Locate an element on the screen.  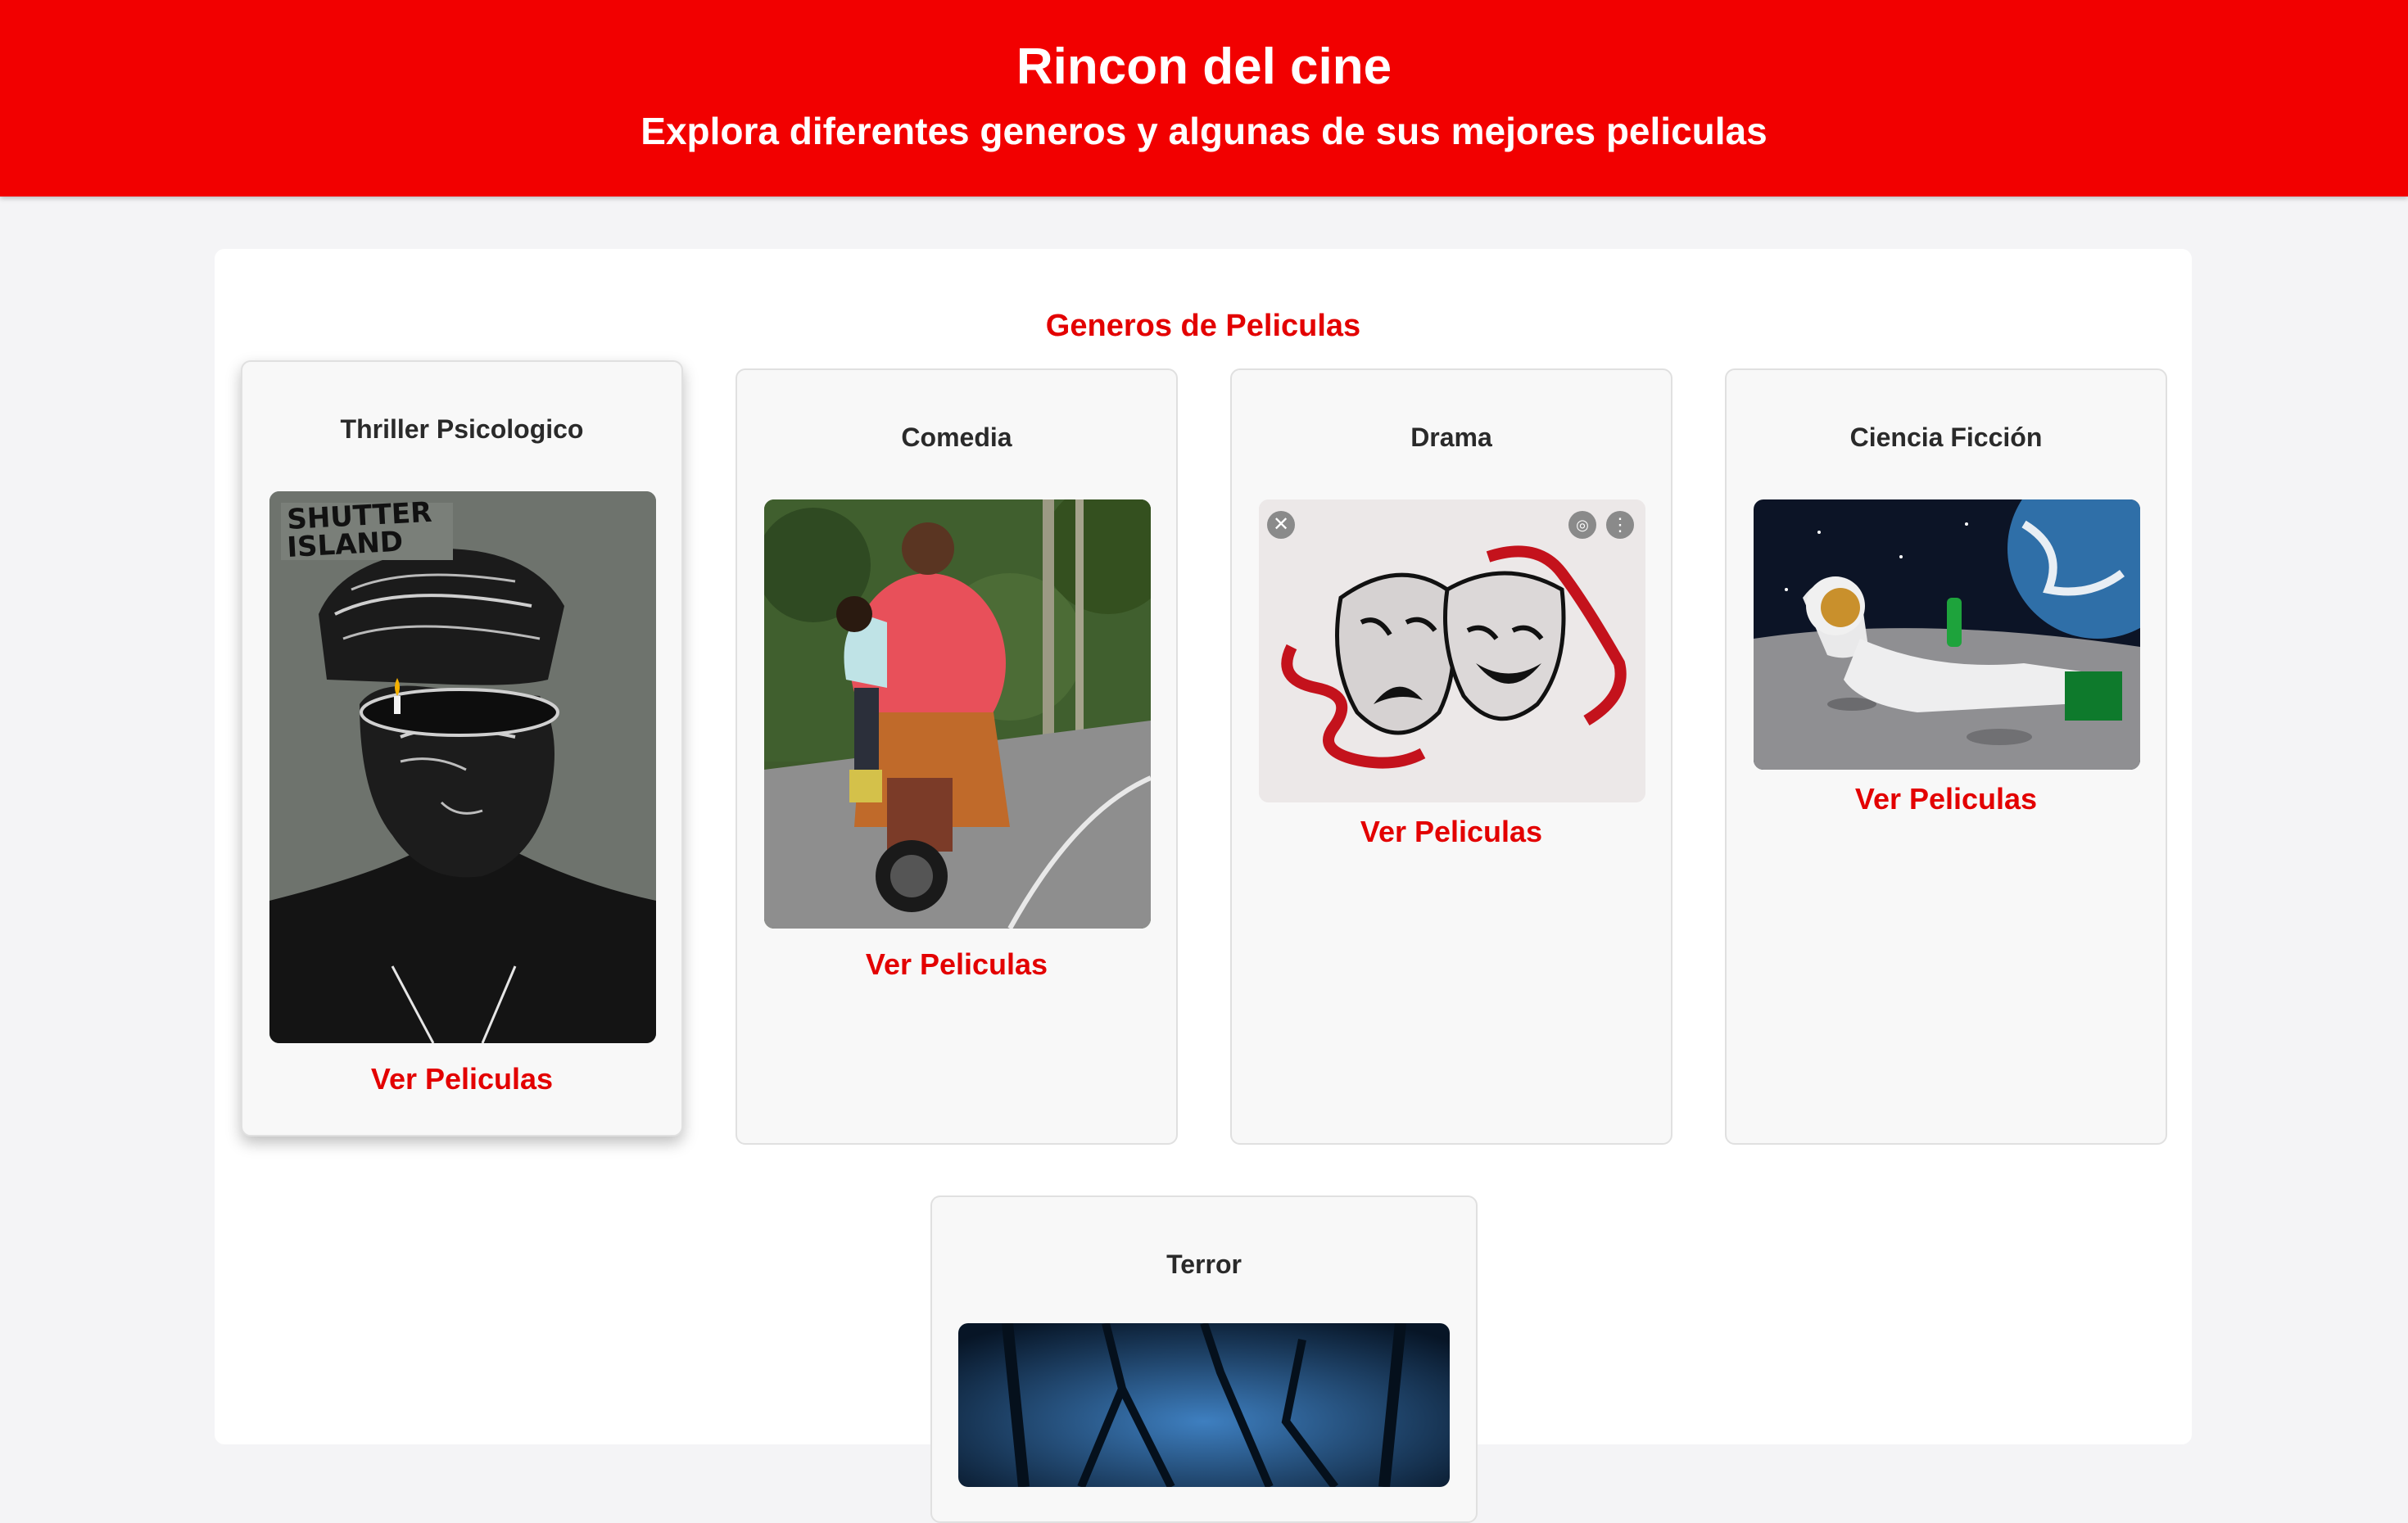
genre-card-title: Thriller Psicologico is located at coordinates (462, 429).